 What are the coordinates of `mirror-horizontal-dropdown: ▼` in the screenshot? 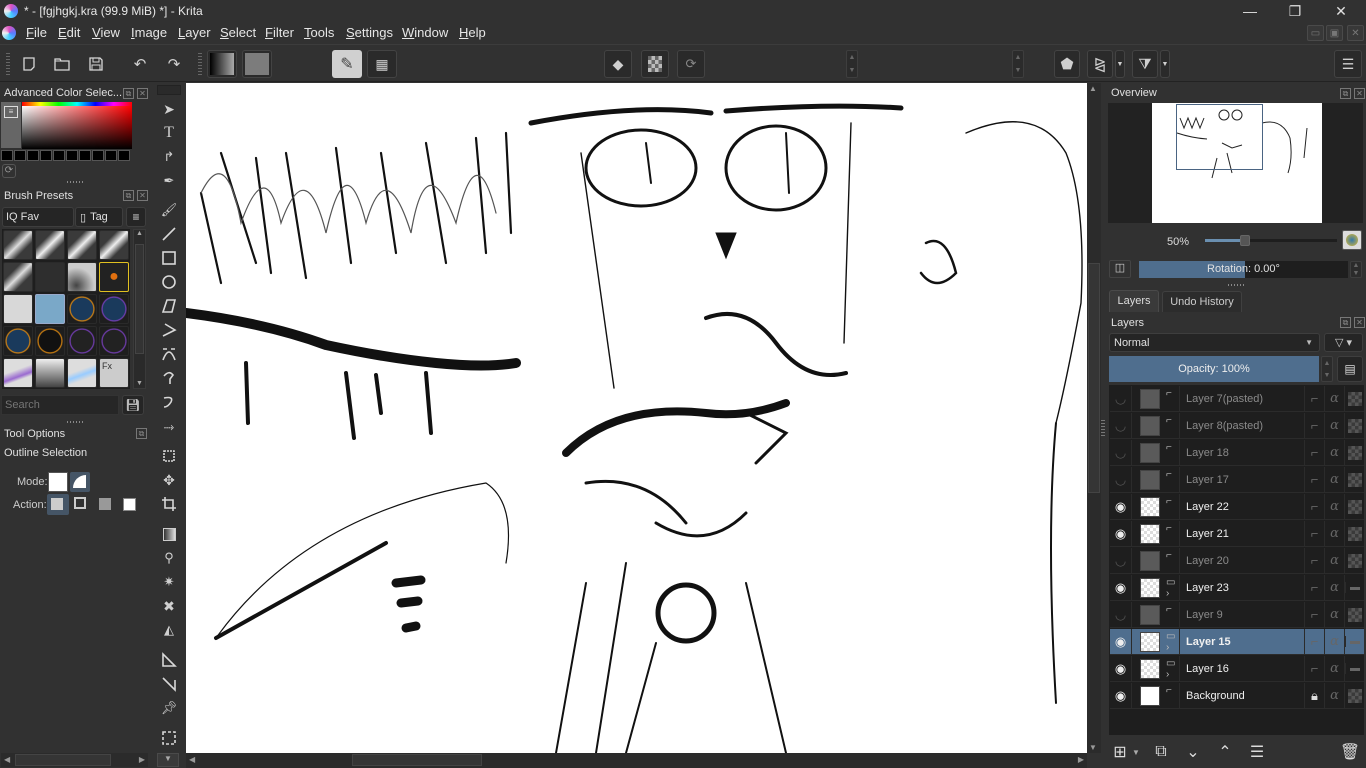 It's located at (1120, 64).